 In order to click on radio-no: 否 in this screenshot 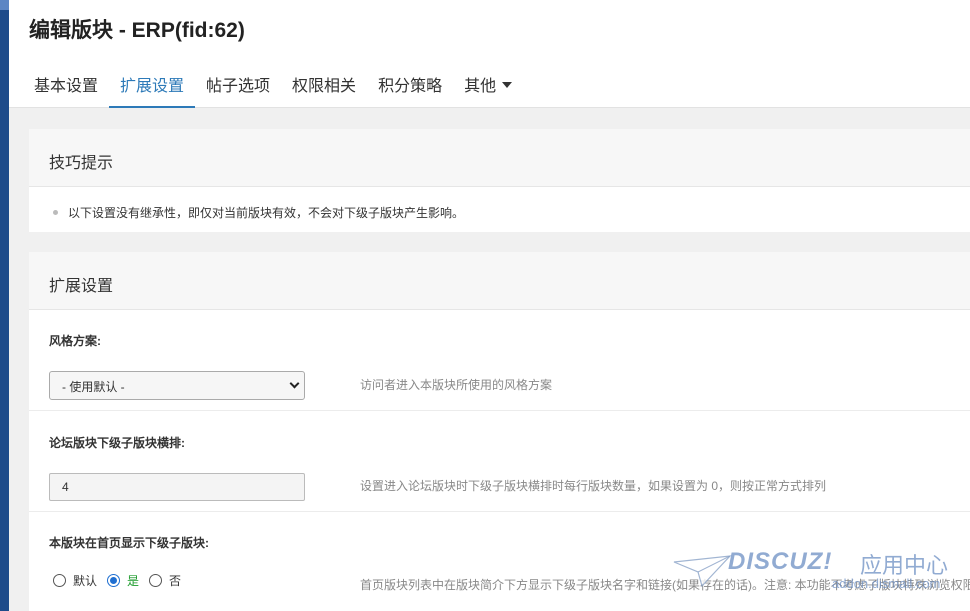, I will do `click(165, 580)`.